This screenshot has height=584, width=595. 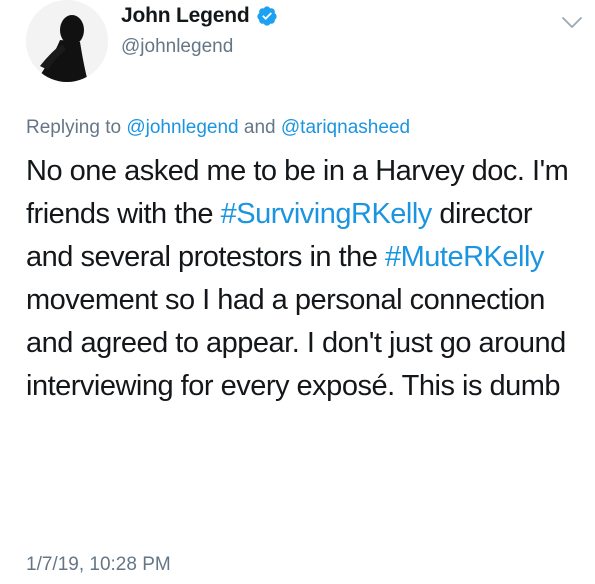 I want to click on tweet-menu-button, so click(x=572, y=23).